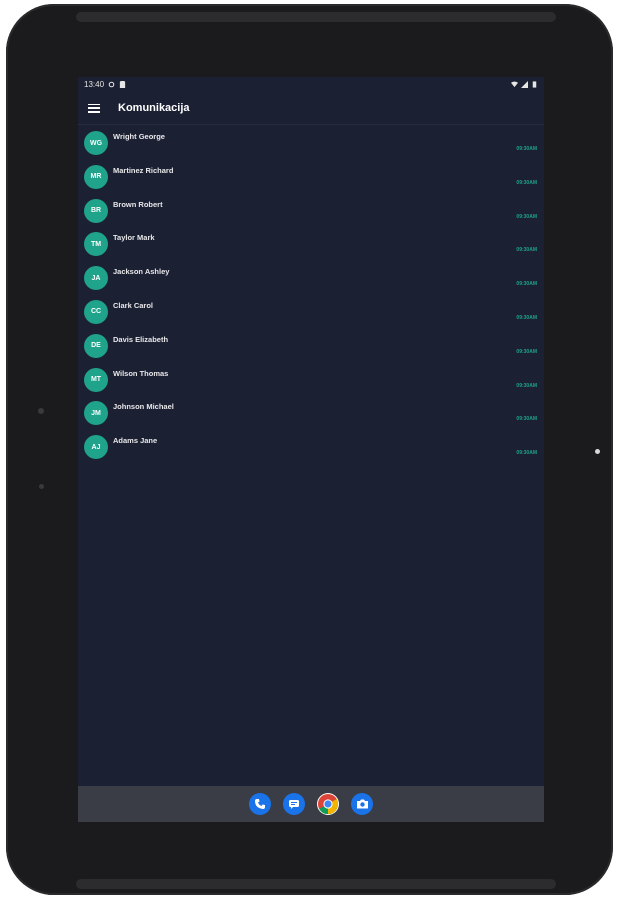 The height and width of the screenshot is (900, 619). I want to click on messages-app-icon, so click(294, 804).